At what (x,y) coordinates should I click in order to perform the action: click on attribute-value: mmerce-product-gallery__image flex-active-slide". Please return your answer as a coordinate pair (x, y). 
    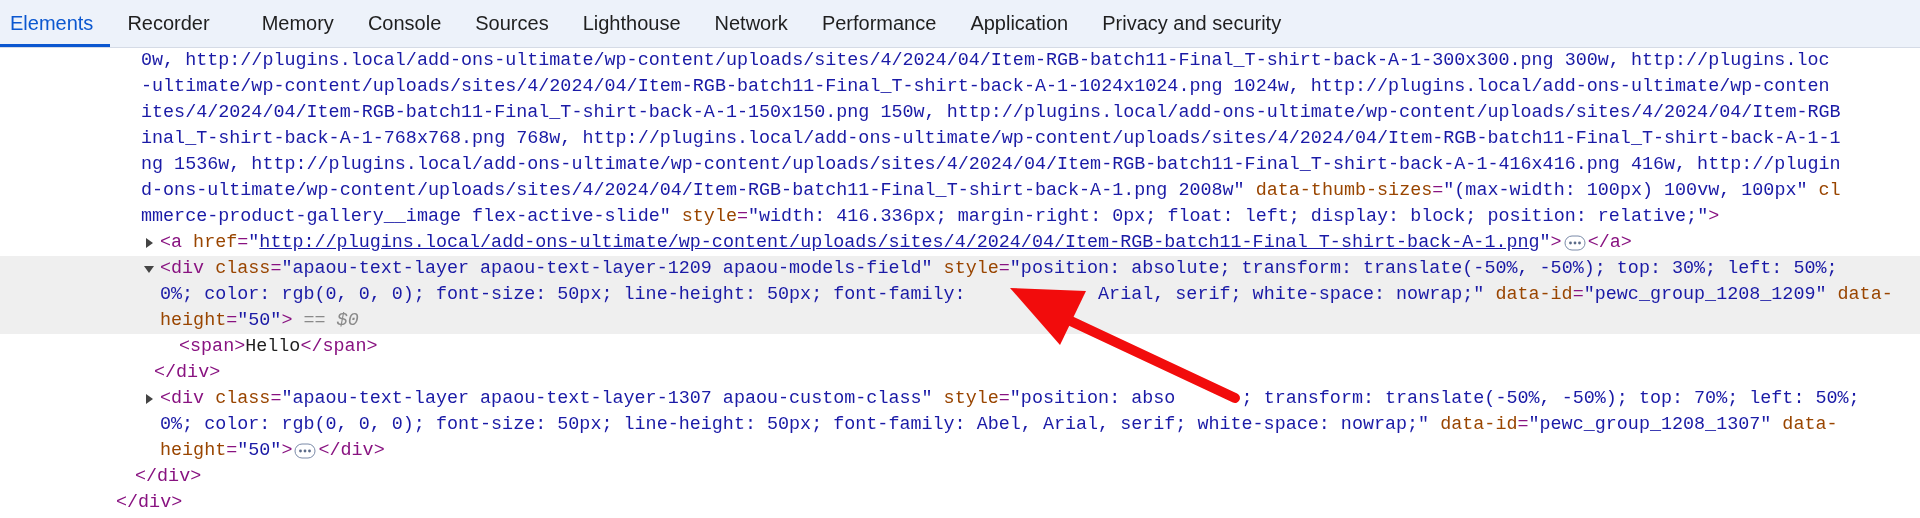
    Looking at the image, I should click on (406, 217).